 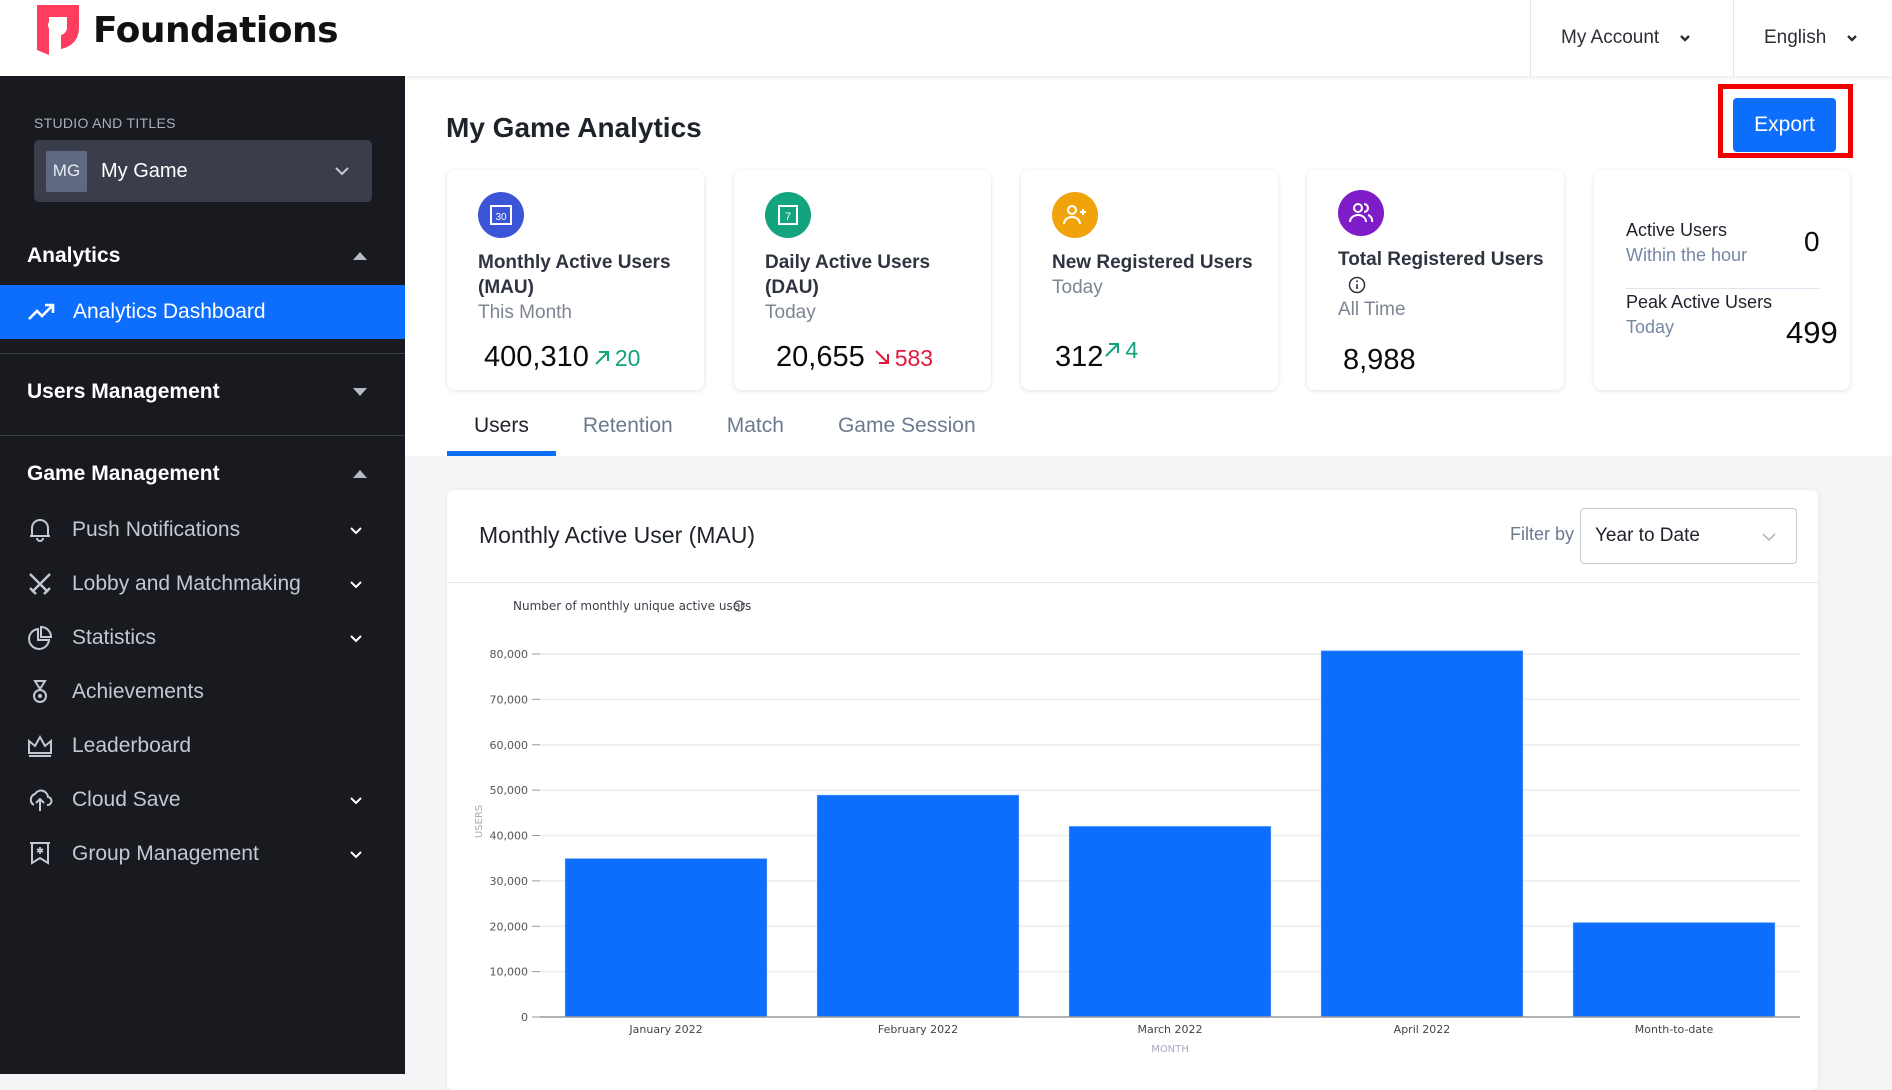 What do you see at coordinates (126, 799) in the screenshot?
I see `sidebar-item-label: Cloud Save` at bounding box center [126, 799].